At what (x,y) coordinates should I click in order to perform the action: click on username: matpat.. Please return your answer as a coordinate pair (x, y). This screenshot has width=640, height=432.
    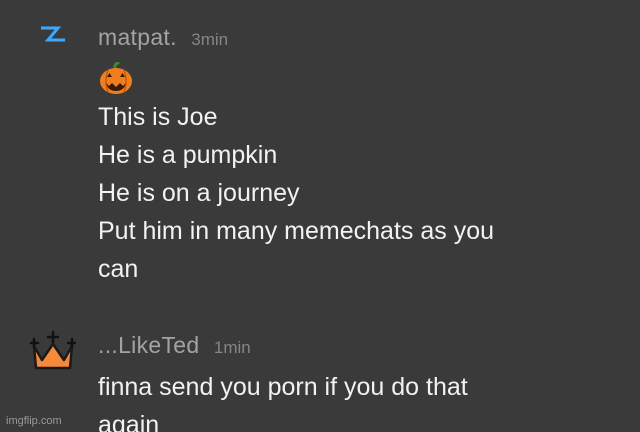
    Looking at the image, I should click on (137, 37).